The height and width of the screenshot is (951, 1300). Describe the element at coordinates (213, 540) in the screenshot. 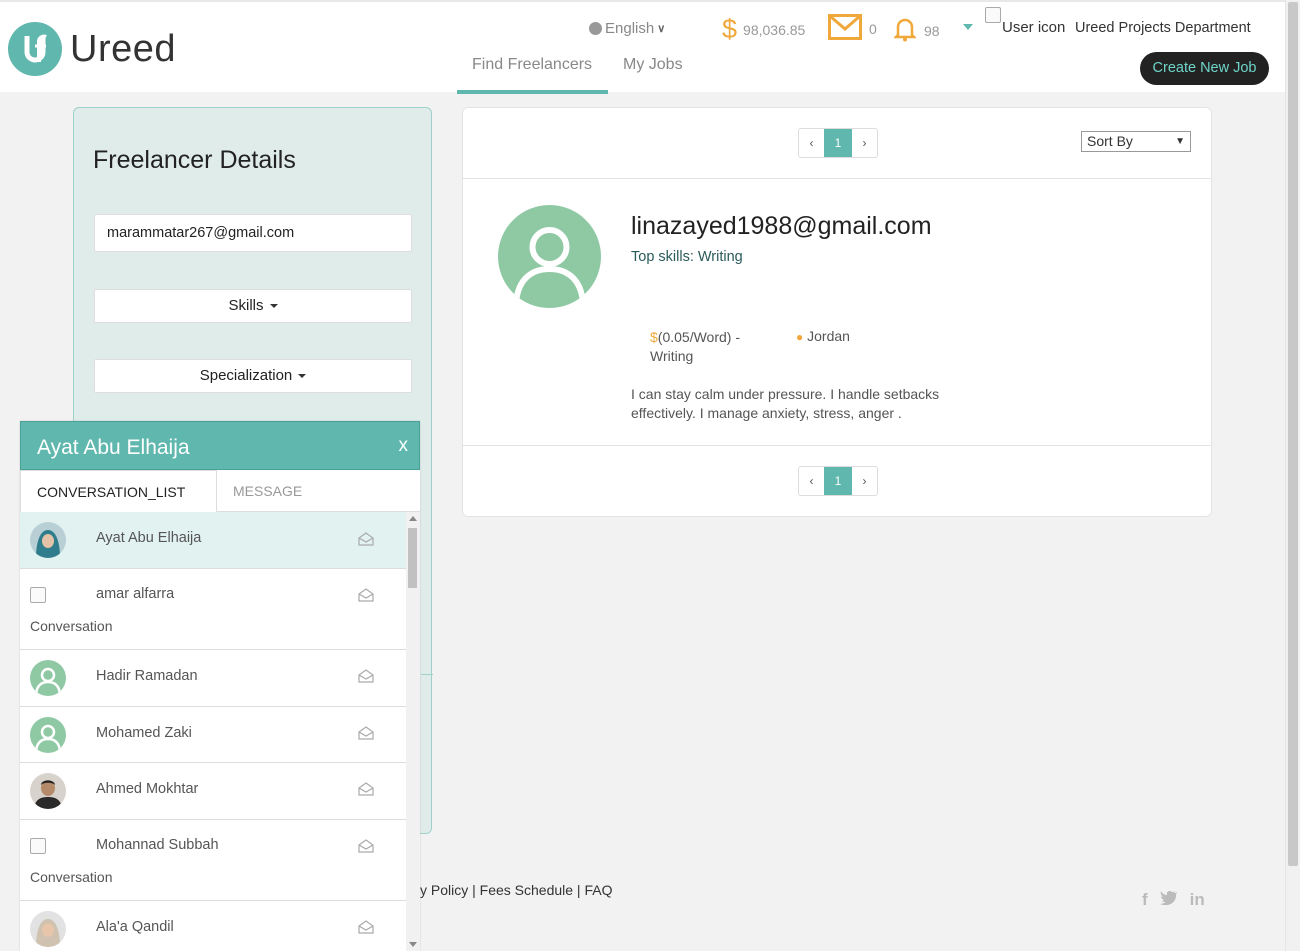

I see `conversation-item: Ayat Abu Elhaija` at that location.